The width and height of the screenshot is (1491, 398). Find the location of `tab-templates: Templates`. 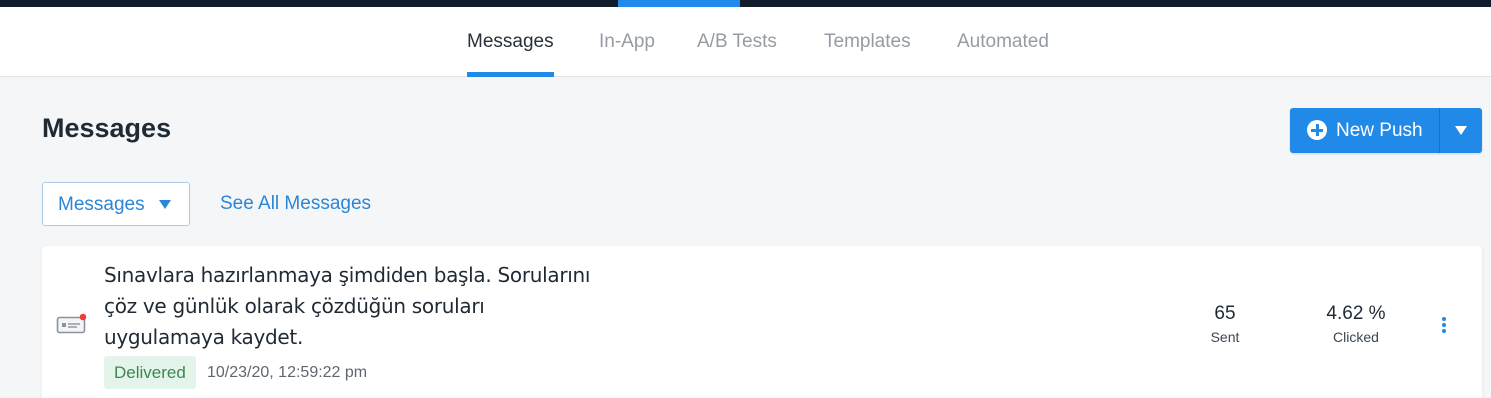

tab-templates: Templates is located at coordinates (867, 42).